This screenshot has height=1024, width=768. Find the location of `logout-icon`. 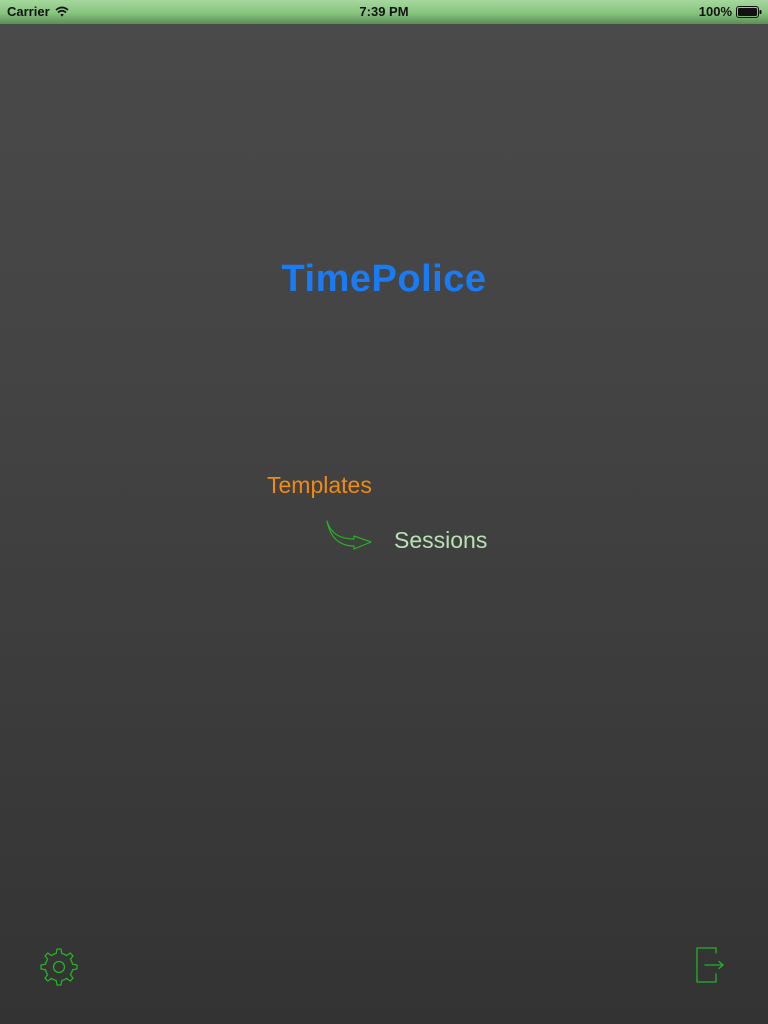

logout-icon is located at coordinates (710, 968).